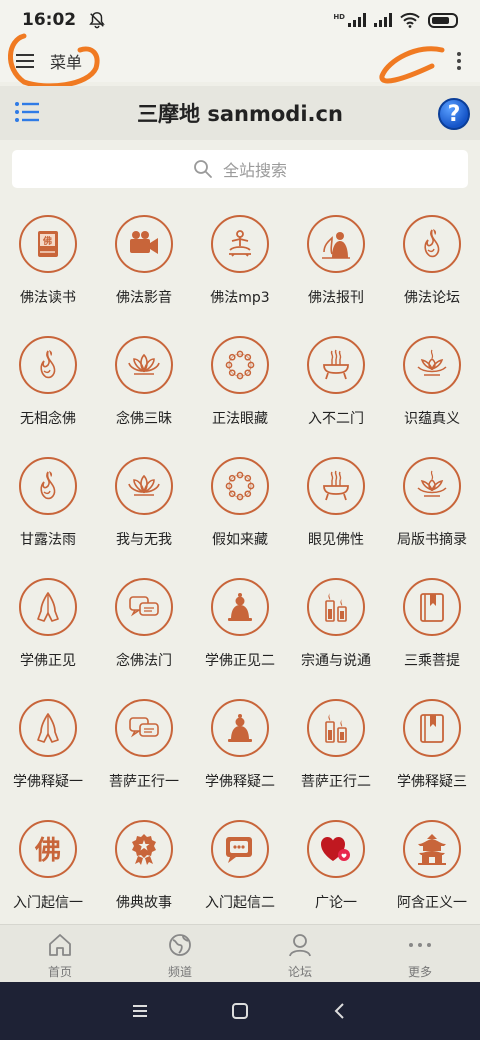  I want to click on nav-label: 更多, so click(419, 972).